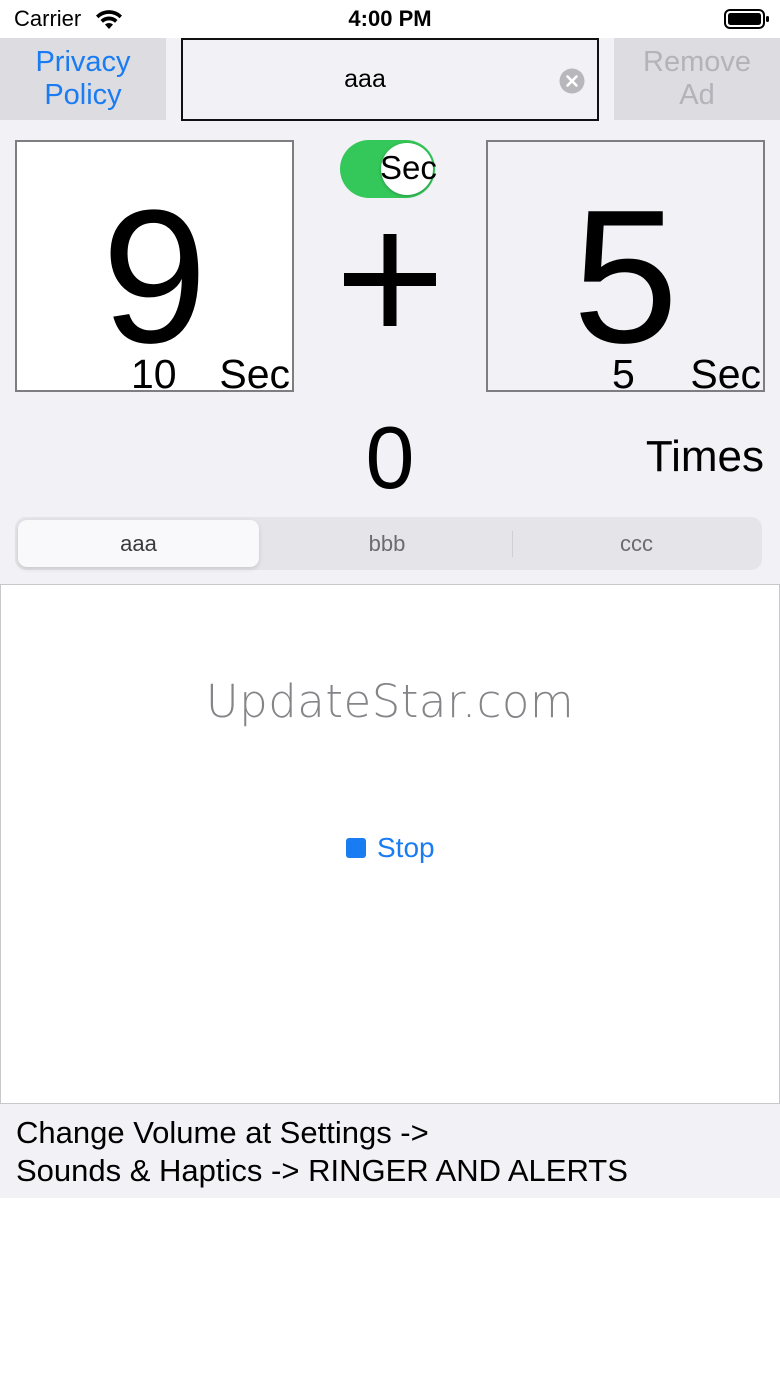 The height and width of the screenshot is (1387, 780). I want to click on seconds-toggle: Sec, so click(388, 169).